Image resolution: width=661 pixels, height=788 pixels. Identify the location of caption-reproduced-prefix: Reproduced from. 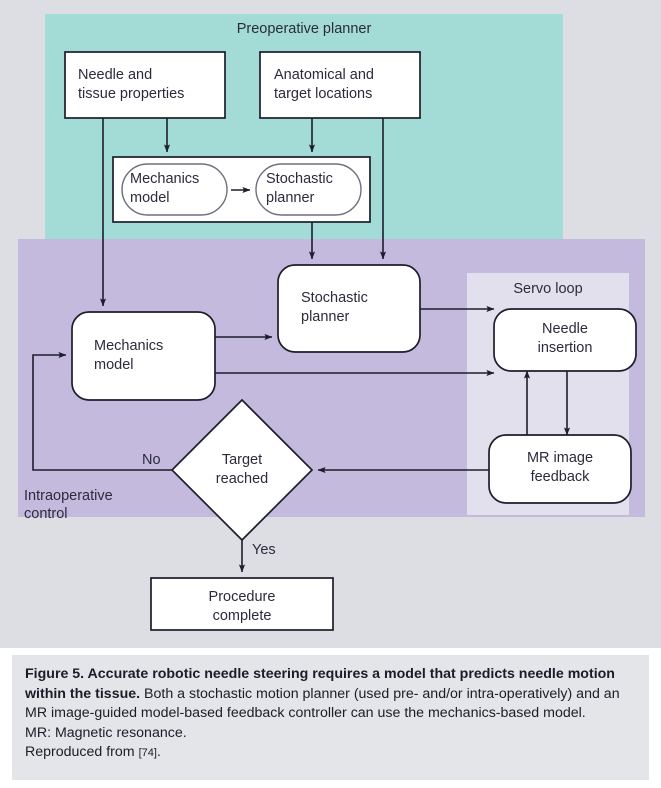
(82, 752).